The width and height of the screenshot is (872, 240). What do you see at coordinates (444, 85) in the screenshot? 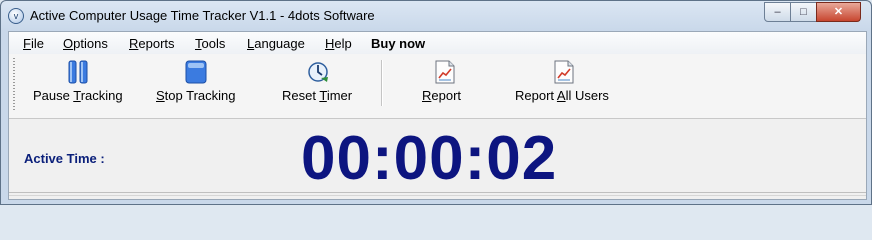
I see `report-button: Report` at bounding box center [444, 85].